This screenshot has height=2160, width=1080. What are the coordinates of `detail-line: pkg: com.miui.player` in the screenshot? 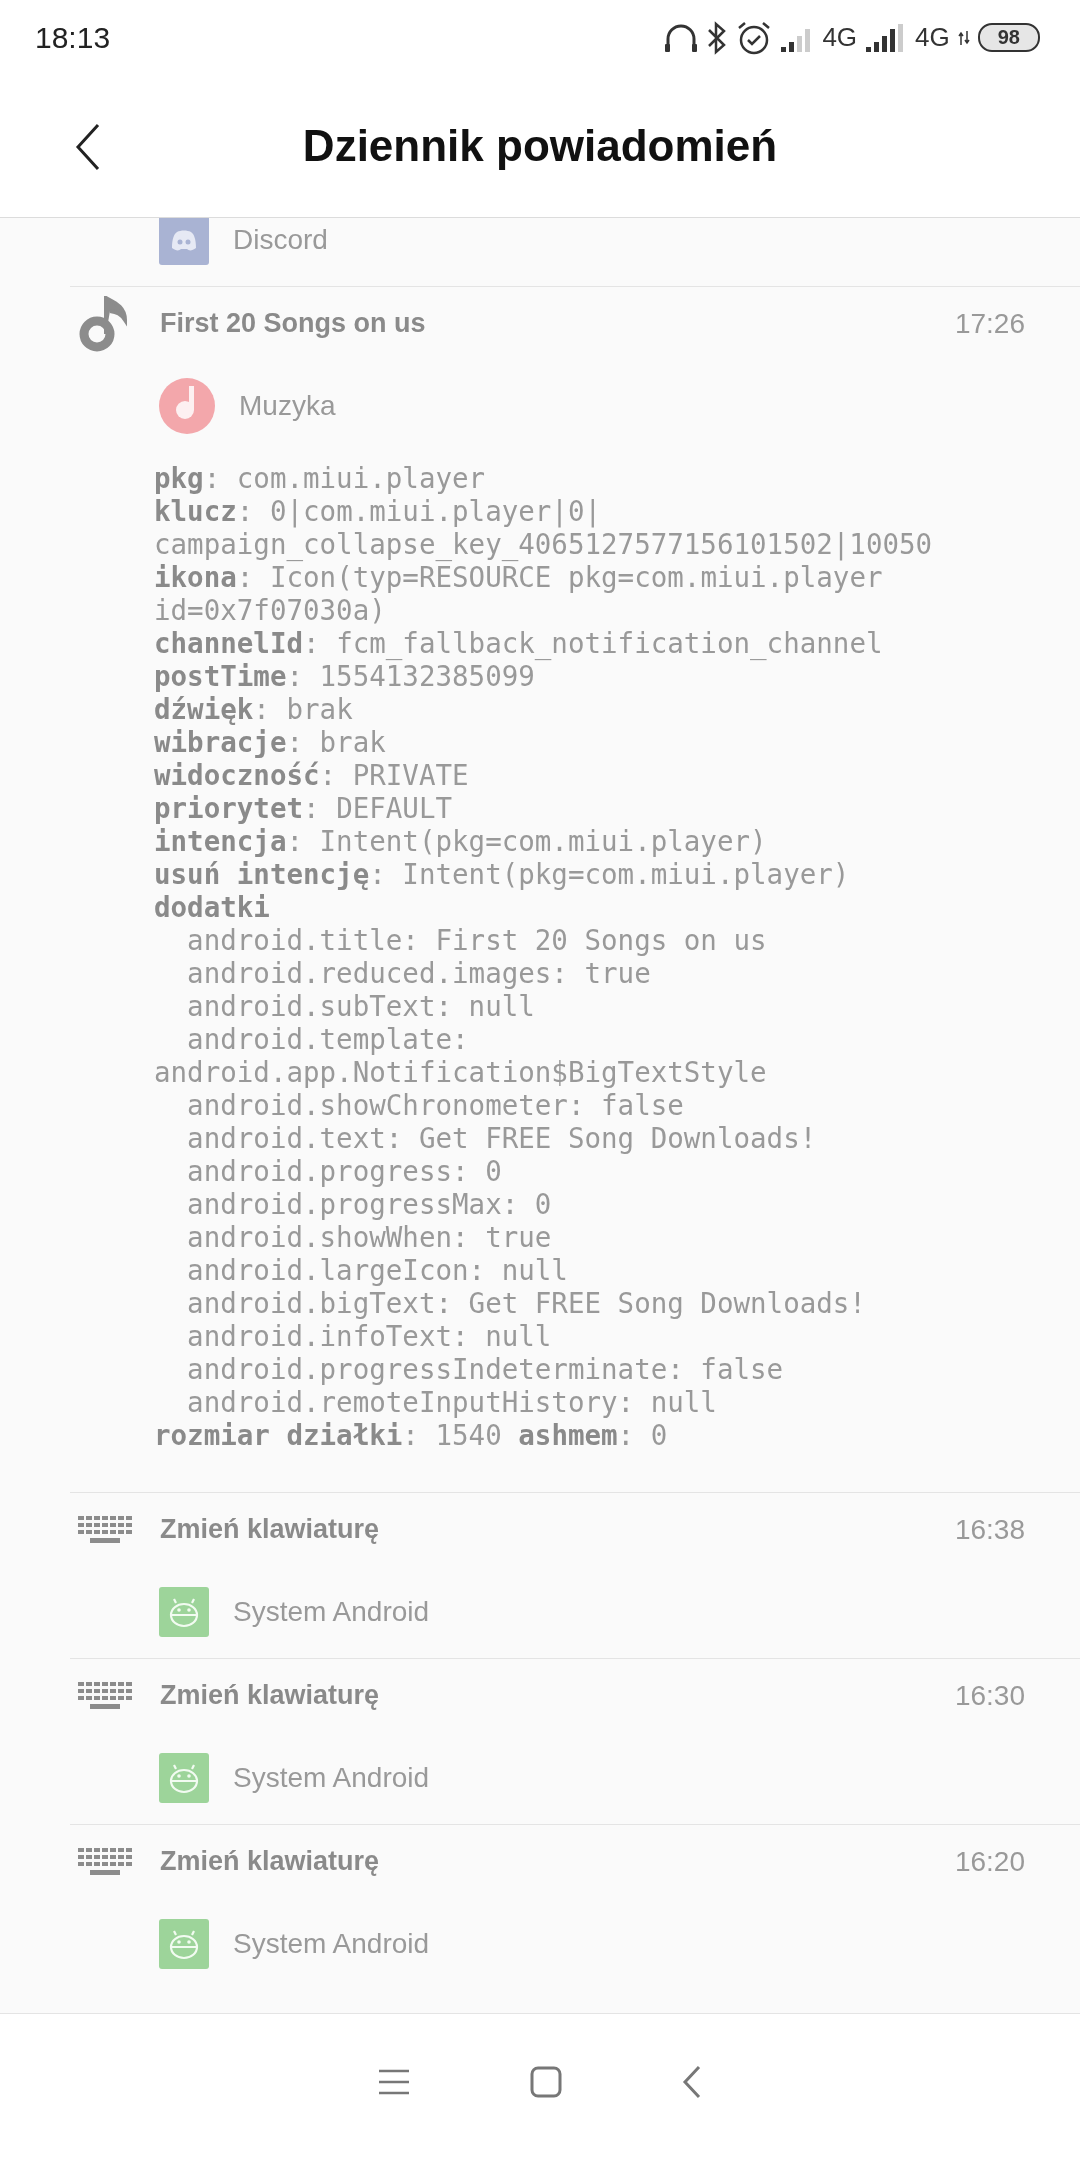 It's located at (320, 478).